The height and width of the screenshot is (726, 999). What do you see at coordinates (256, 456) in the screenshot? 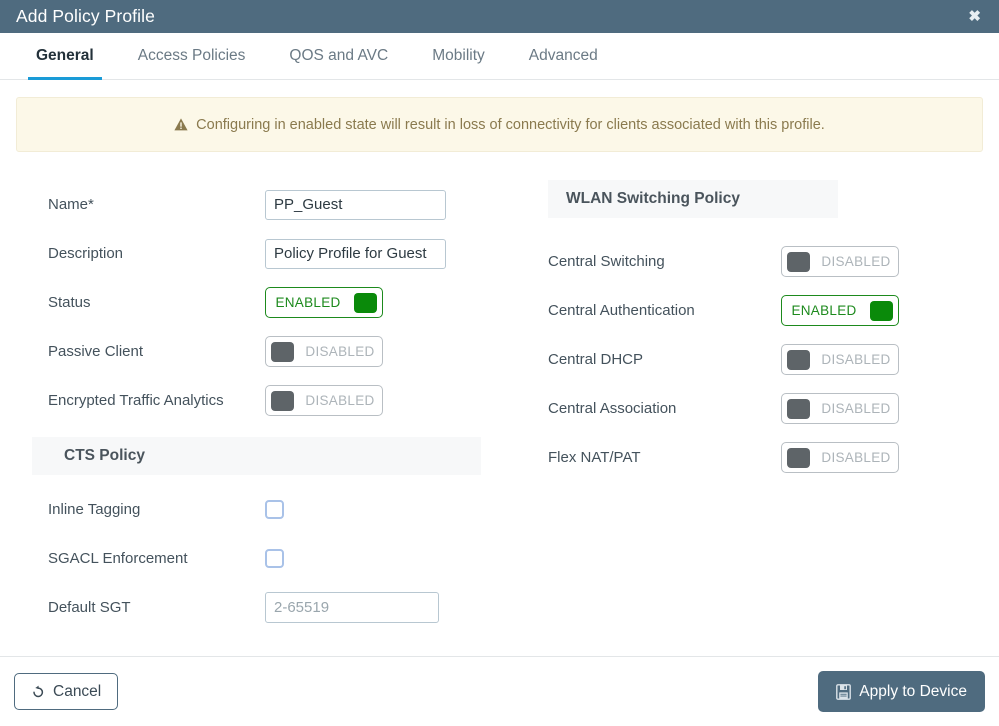
I see `cts-policy-section-header: CTS Policy` at bounding box center [256, 456].